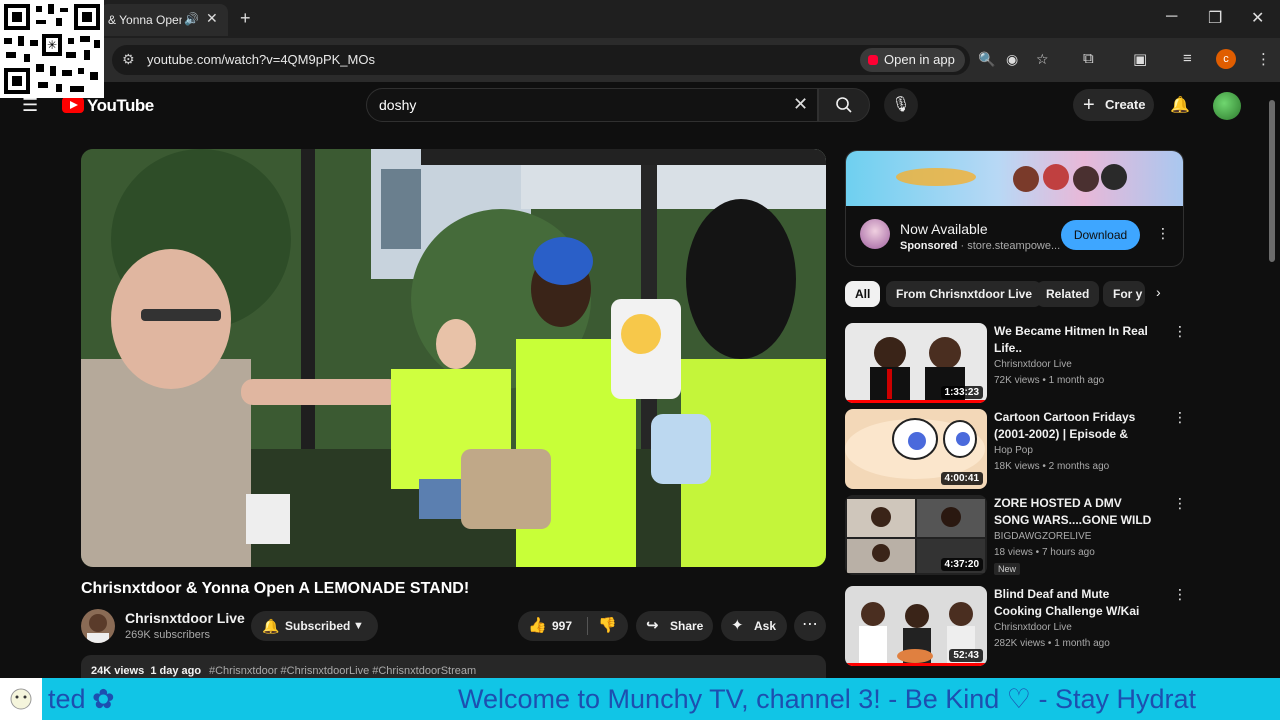 The image size is (1280, 720). I want to click on media-controls-icon: ≡, so click(1187, 58).